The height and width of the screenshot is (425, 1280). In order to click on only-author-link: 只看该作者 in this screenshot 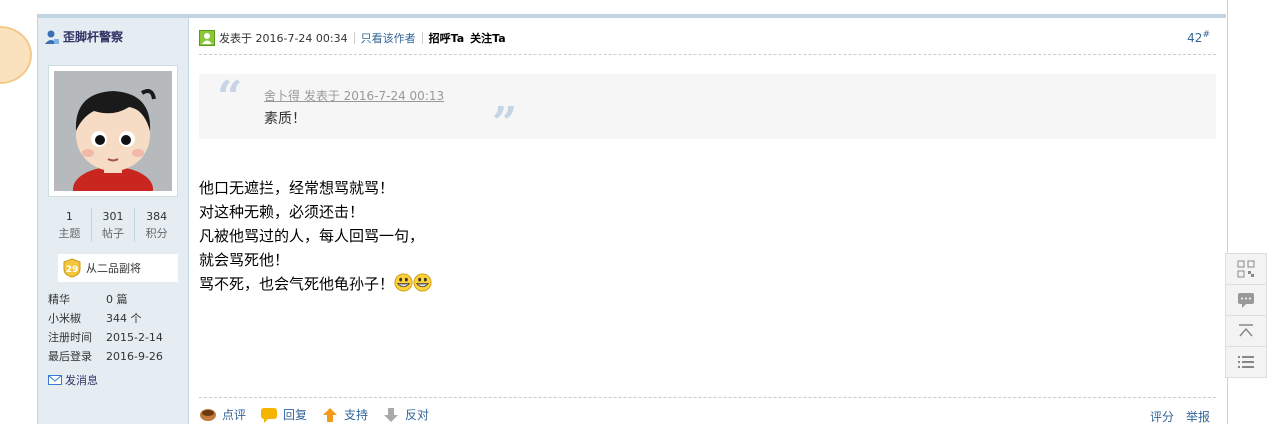, I will do `click(388, 38)`.